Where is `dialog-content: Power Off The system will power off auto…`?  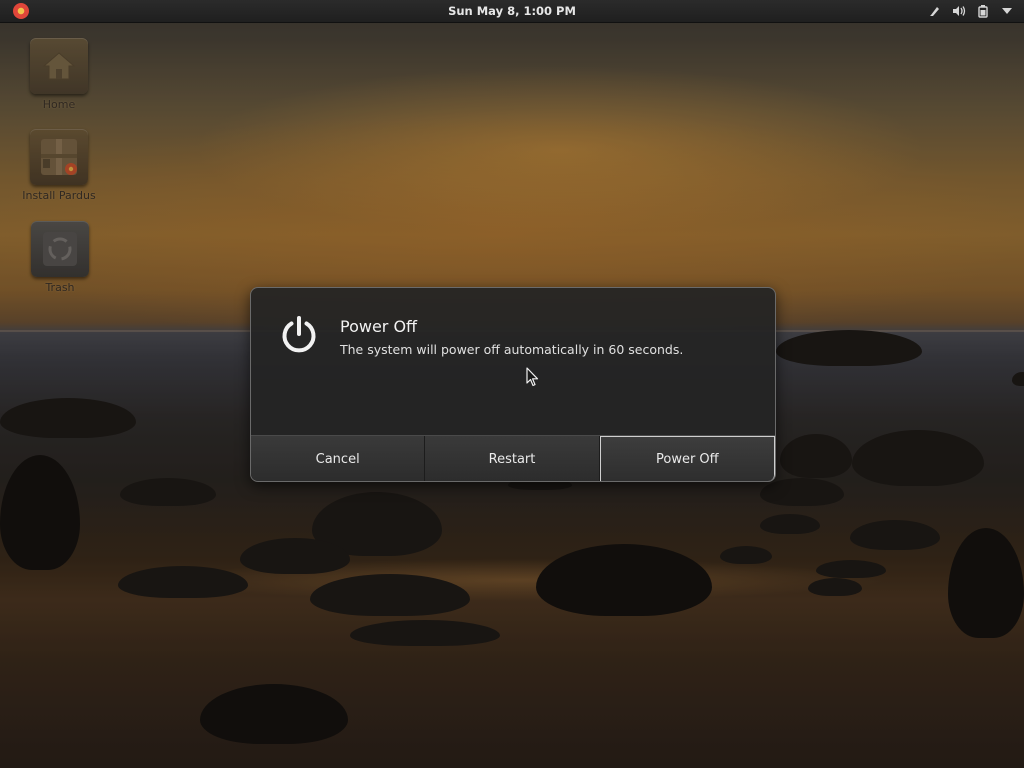 dialog-content: Power Off The system will power off auto… is located at coordinates (513, 361).